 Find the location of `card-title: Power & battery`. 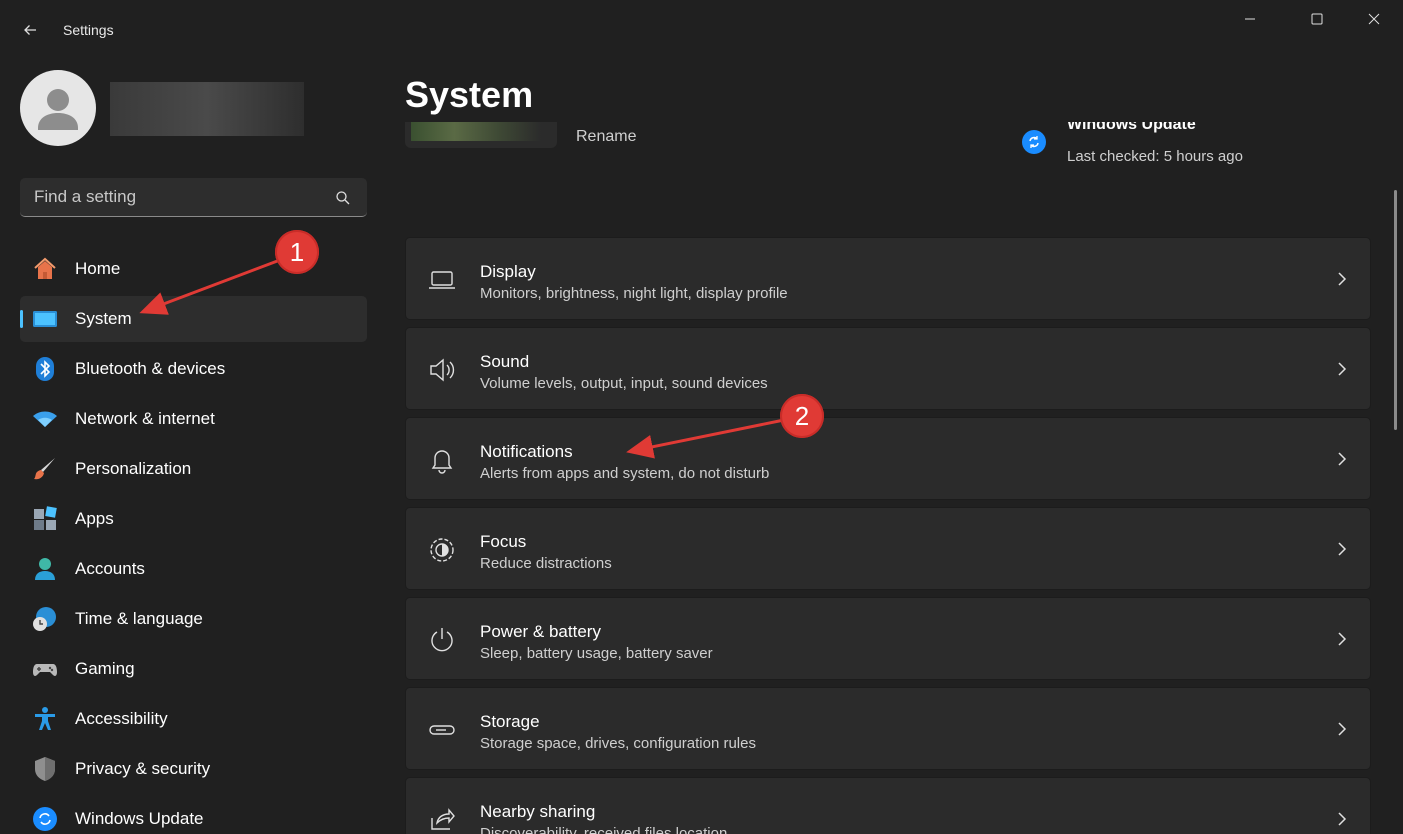

card-title: Power & battery is located at coordinates (540, 631).